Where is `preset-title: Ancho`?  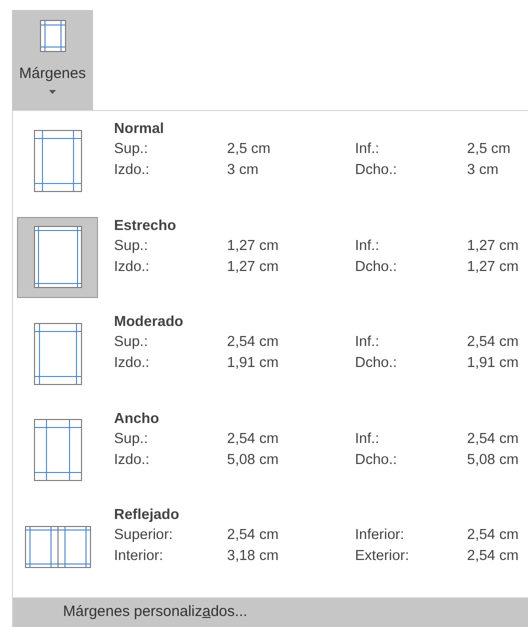 preset-title: Ancho is located at coordinates (137, 419).